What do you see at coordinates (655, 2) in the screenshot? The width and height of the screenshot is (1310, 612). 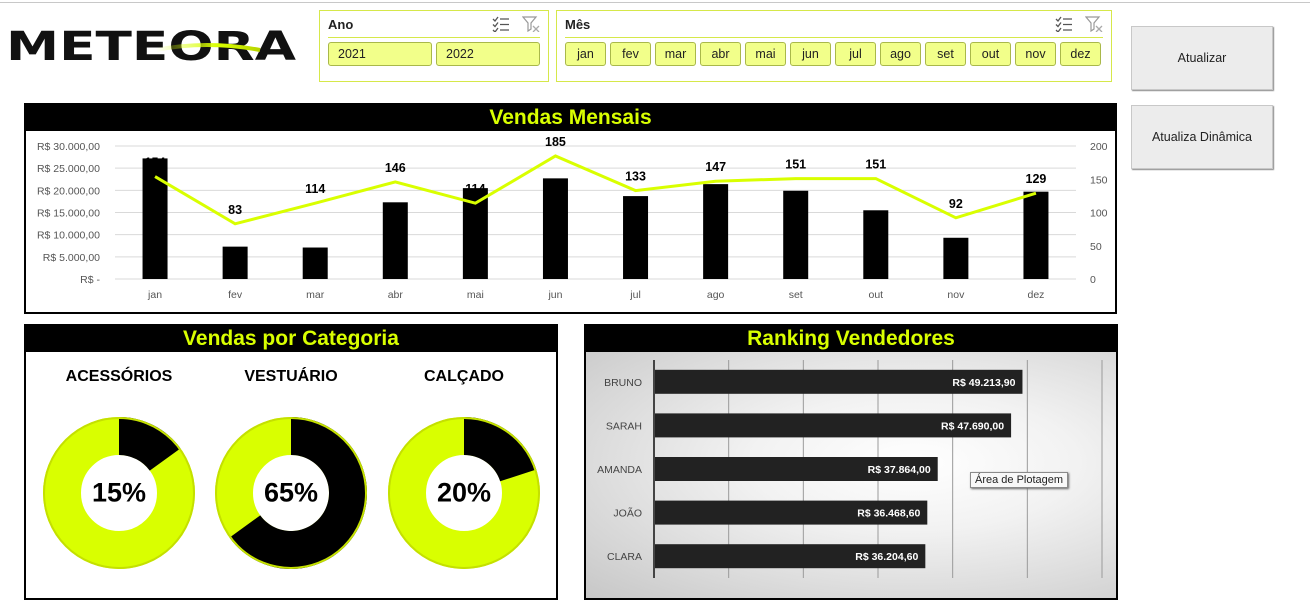 I see `top-divider` at bounding box center [655, 2].